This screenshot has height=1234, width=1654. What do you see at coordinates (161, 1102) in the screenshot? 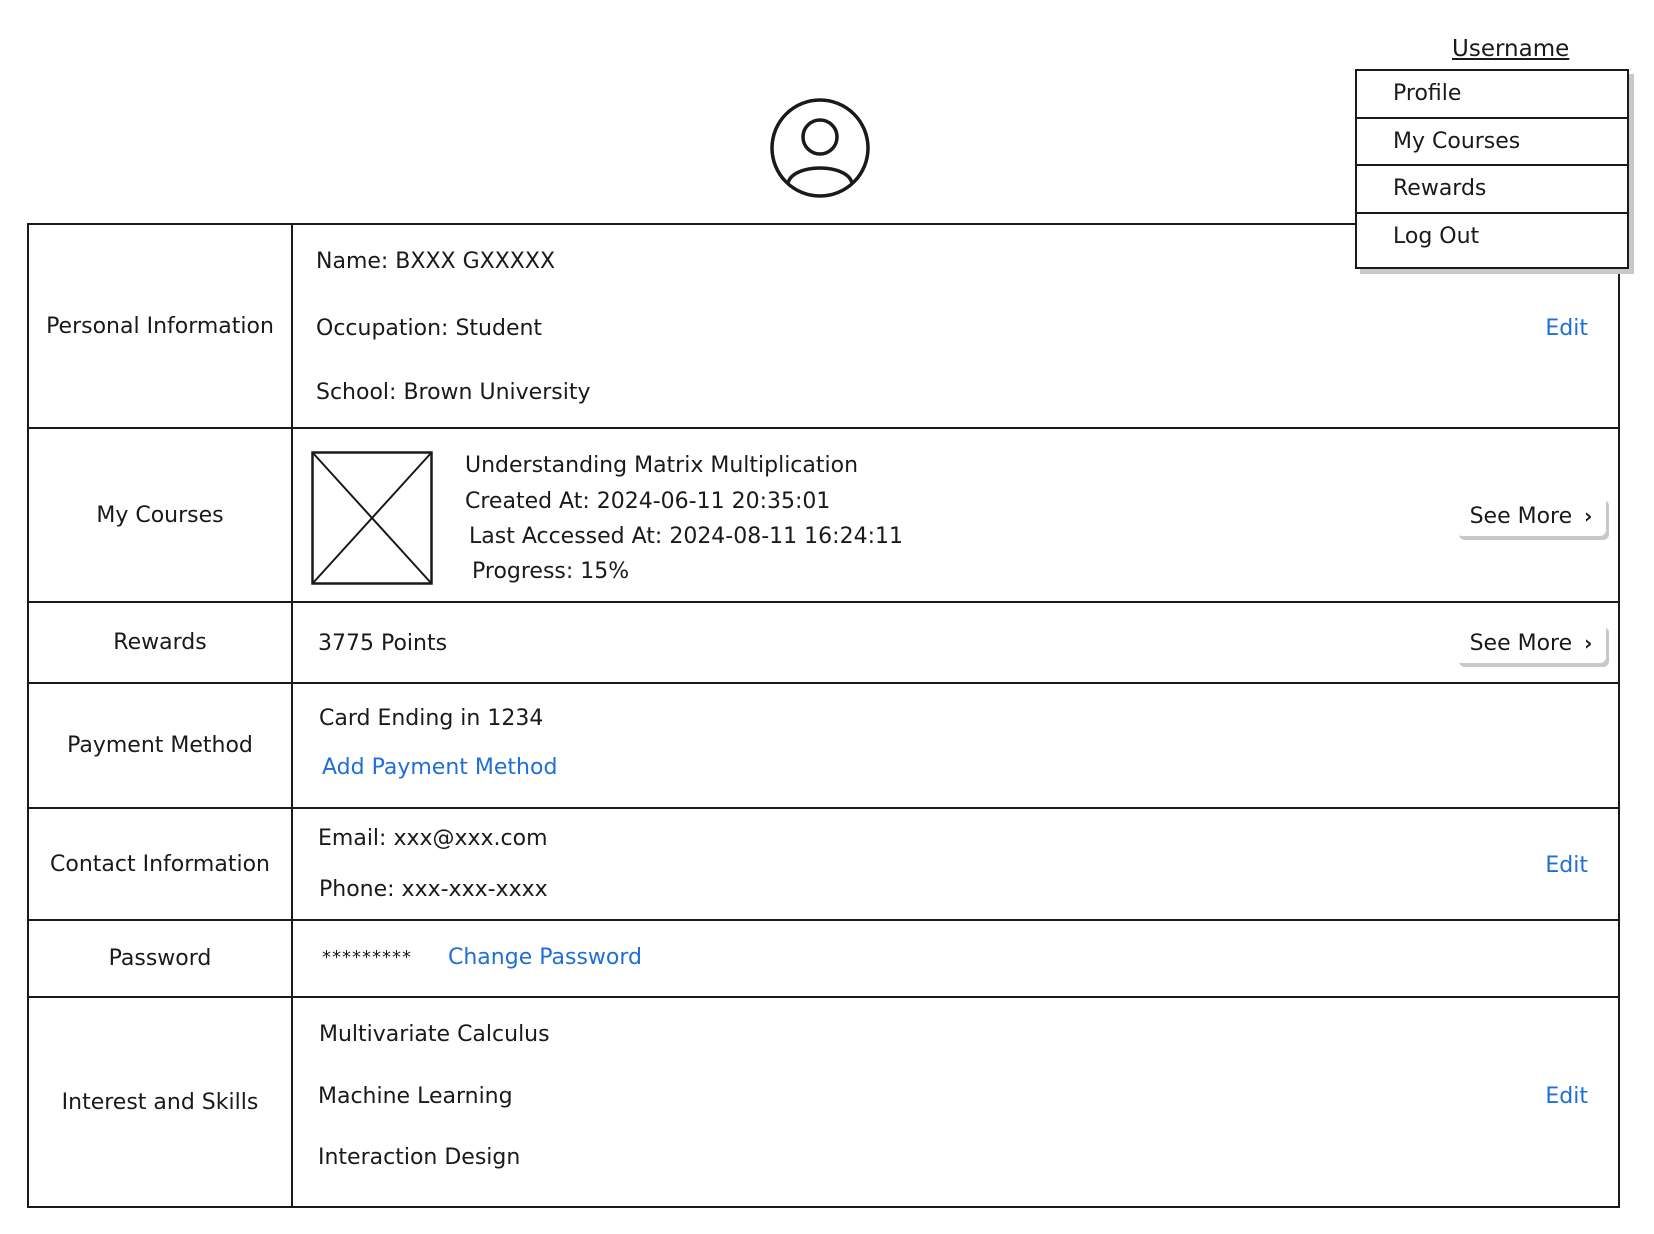
I see `interests-label: Interest and Skills` at bounding box center [161, 1102].